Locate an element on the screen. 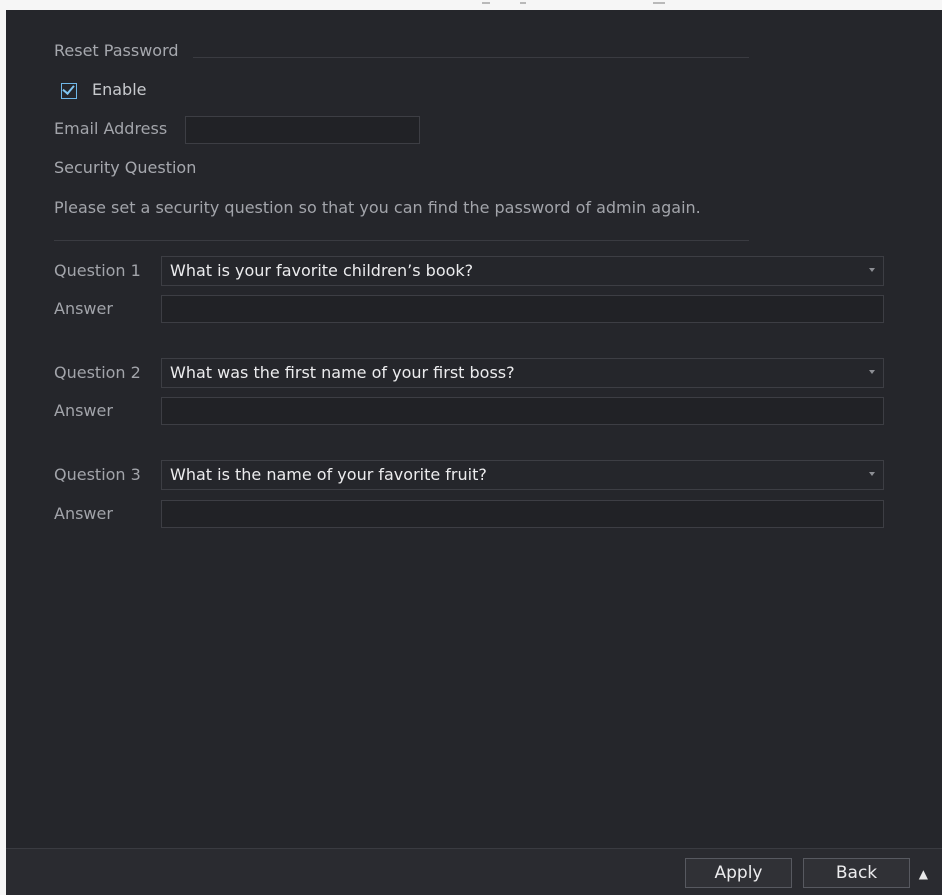 The width and height of the screenshot is (942, 895). answer-3-input is located at coordinates (522, 514).